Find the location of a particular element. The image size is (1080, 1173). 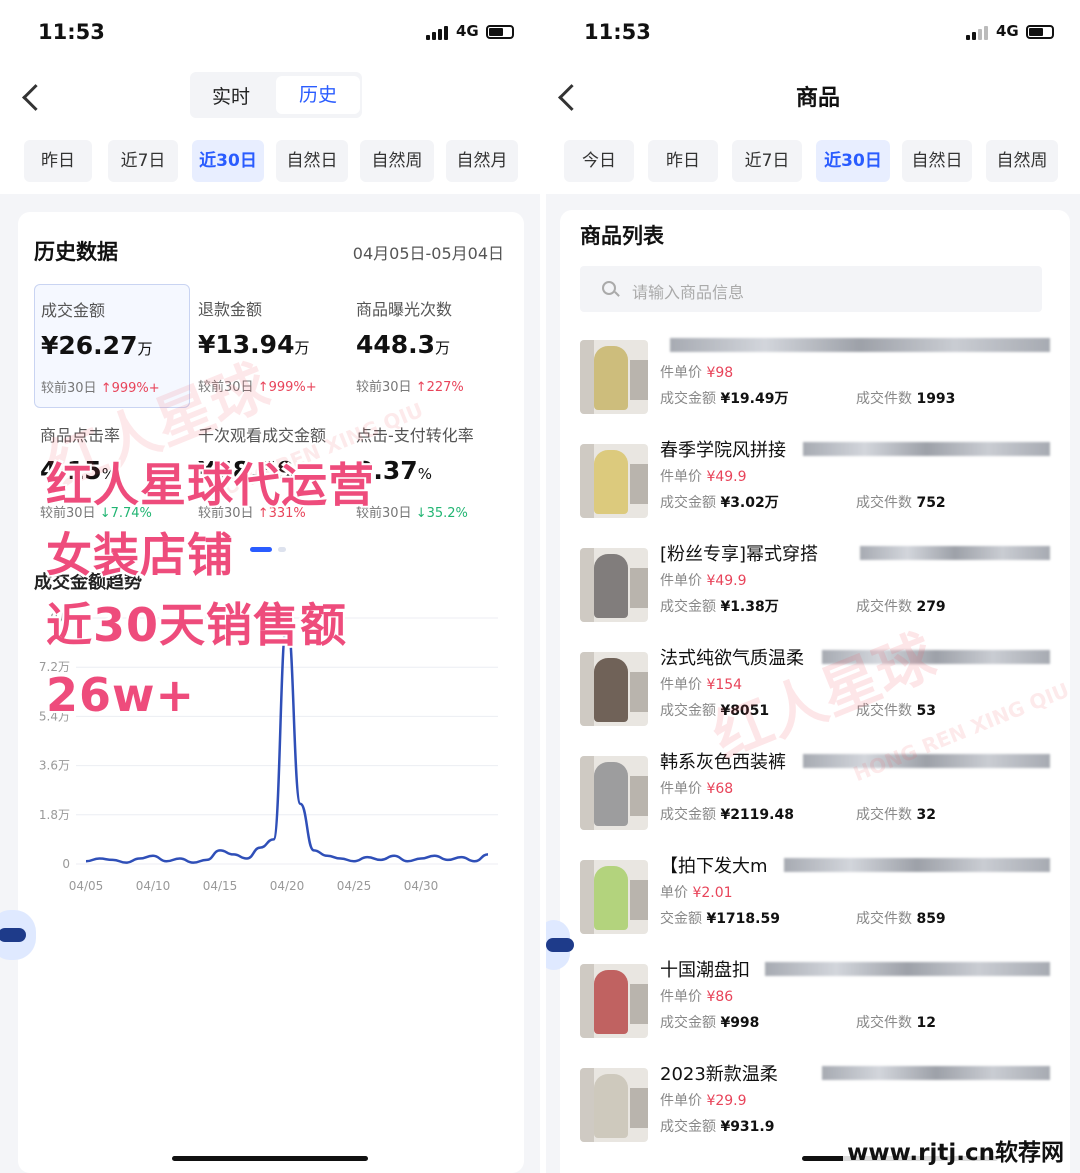

assistant-robot-icon is located at coordinates (560, 945).